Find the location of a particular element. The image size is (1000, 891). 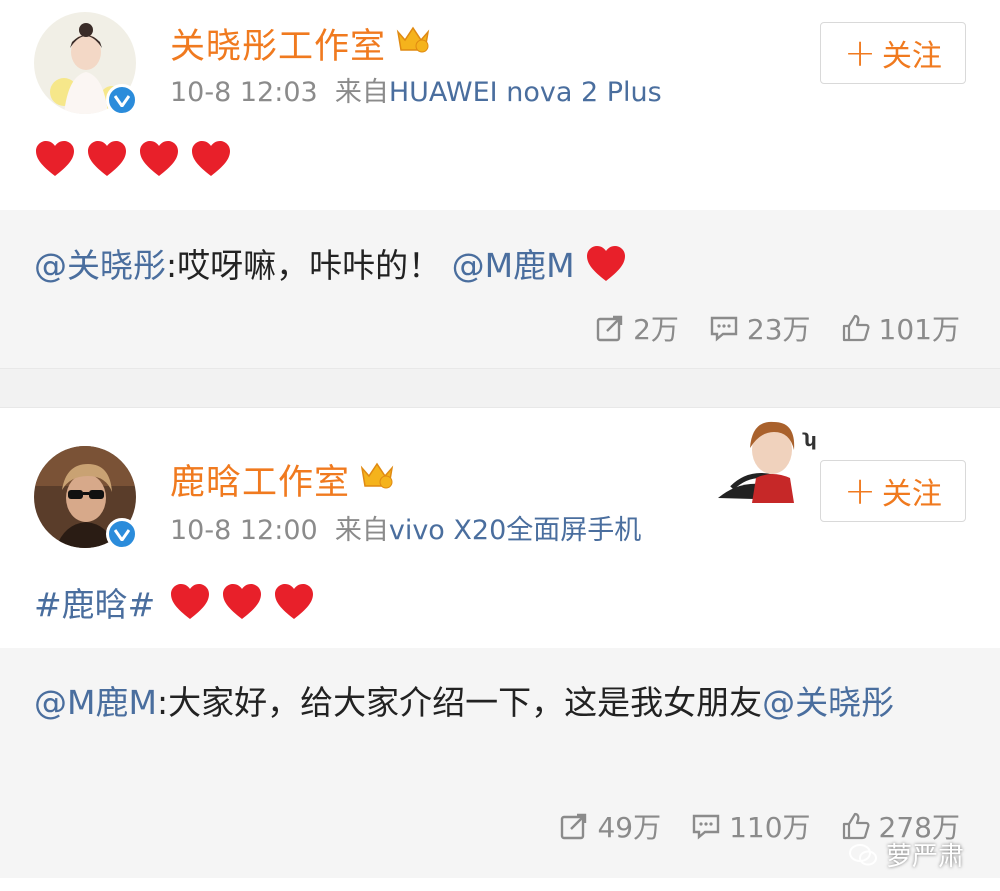

hashtag-link: #鹿晗# is located at coordinates (94, 602).